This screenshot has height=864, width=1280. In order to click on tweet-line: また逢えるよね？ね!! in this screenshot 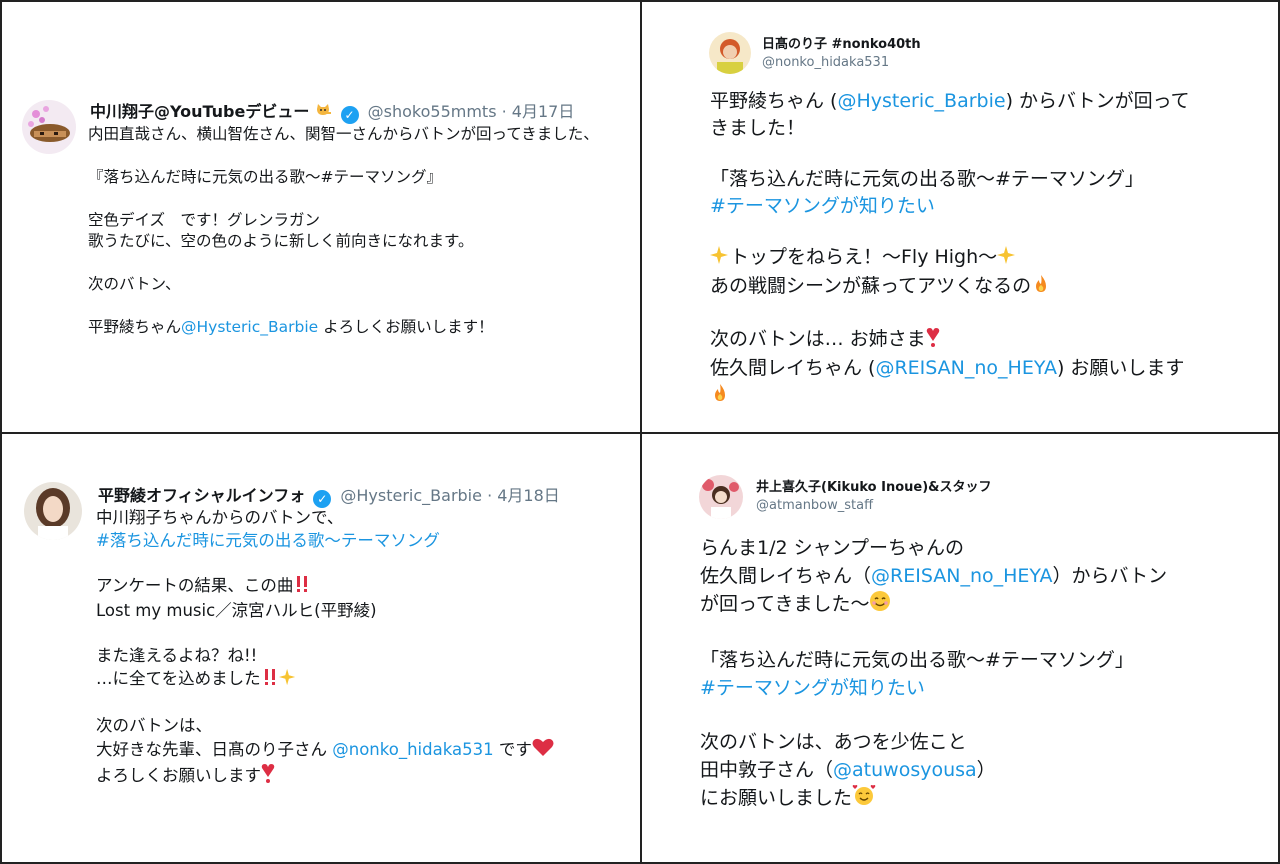, I will do `click(177, 655)`.